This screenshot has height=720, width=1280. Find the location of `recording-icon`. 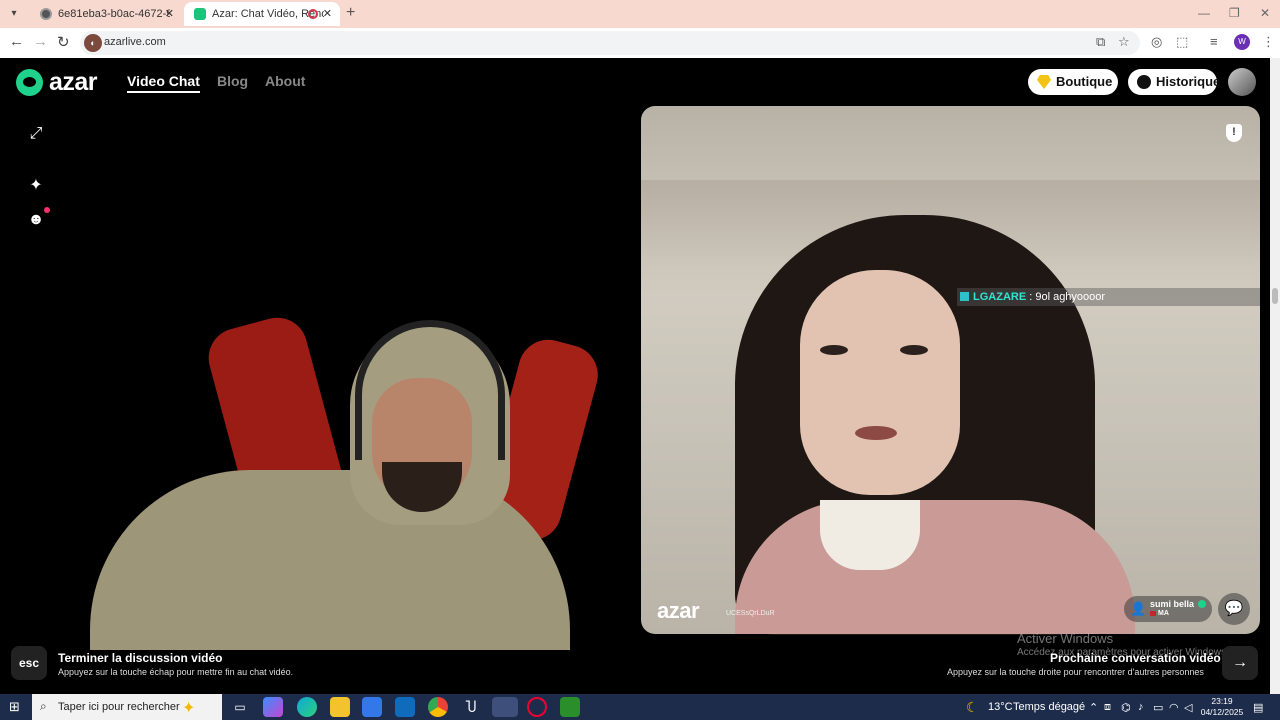

recording-icon is located at coordinates (313, 14).